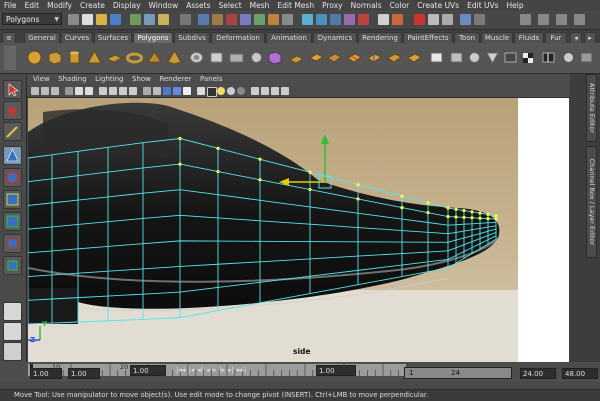  What do you see at coordinates (148, 370) in the screenshot?
I see `current-frame-field: 1.00` at bounding box center [148, 370].